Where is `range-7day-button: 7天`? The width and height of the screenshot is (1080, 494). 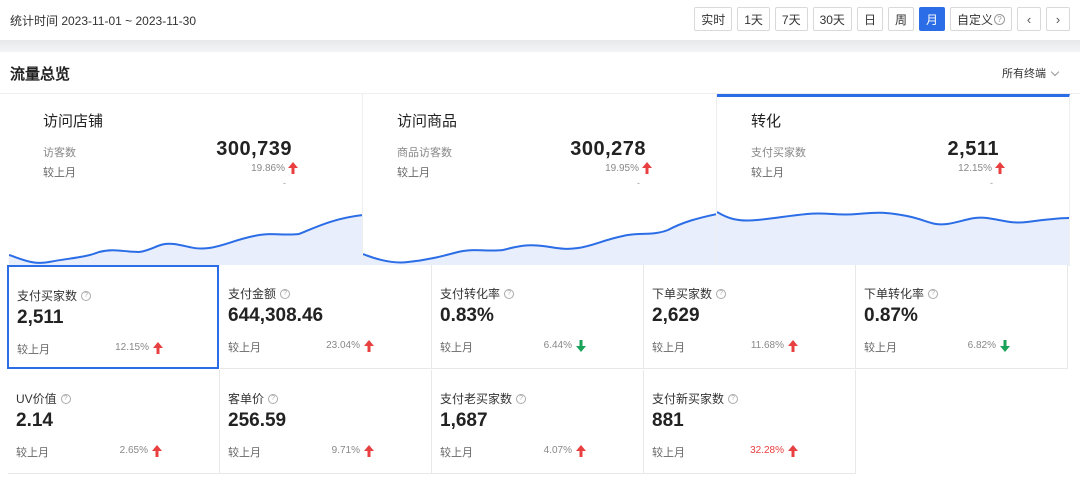
range-7day-button: 7天 is located at coordinates (791, 19).